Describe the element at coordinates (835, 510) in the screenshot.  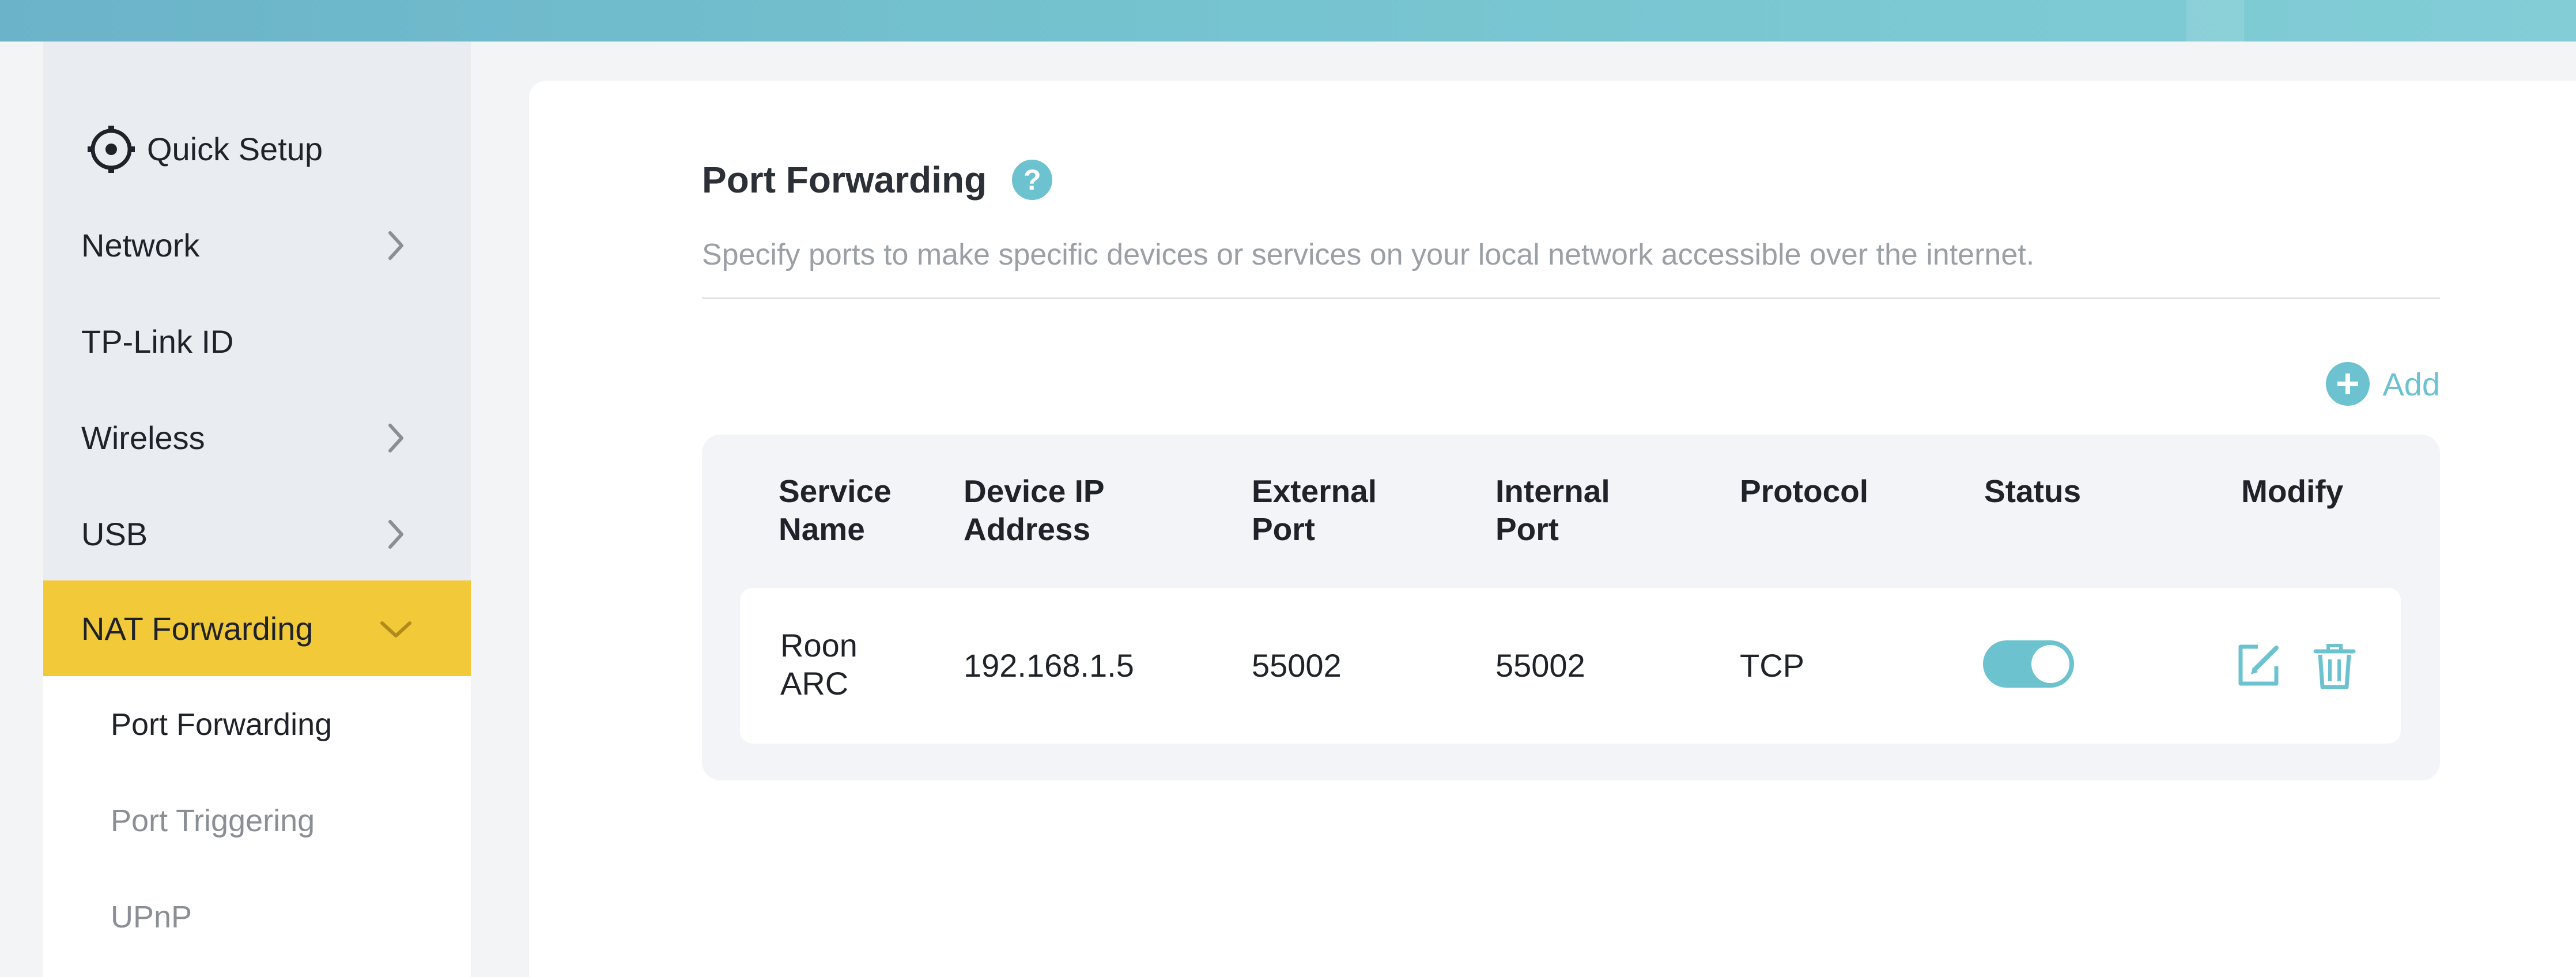
I see `column-header-service-name: Service Name` at that location.